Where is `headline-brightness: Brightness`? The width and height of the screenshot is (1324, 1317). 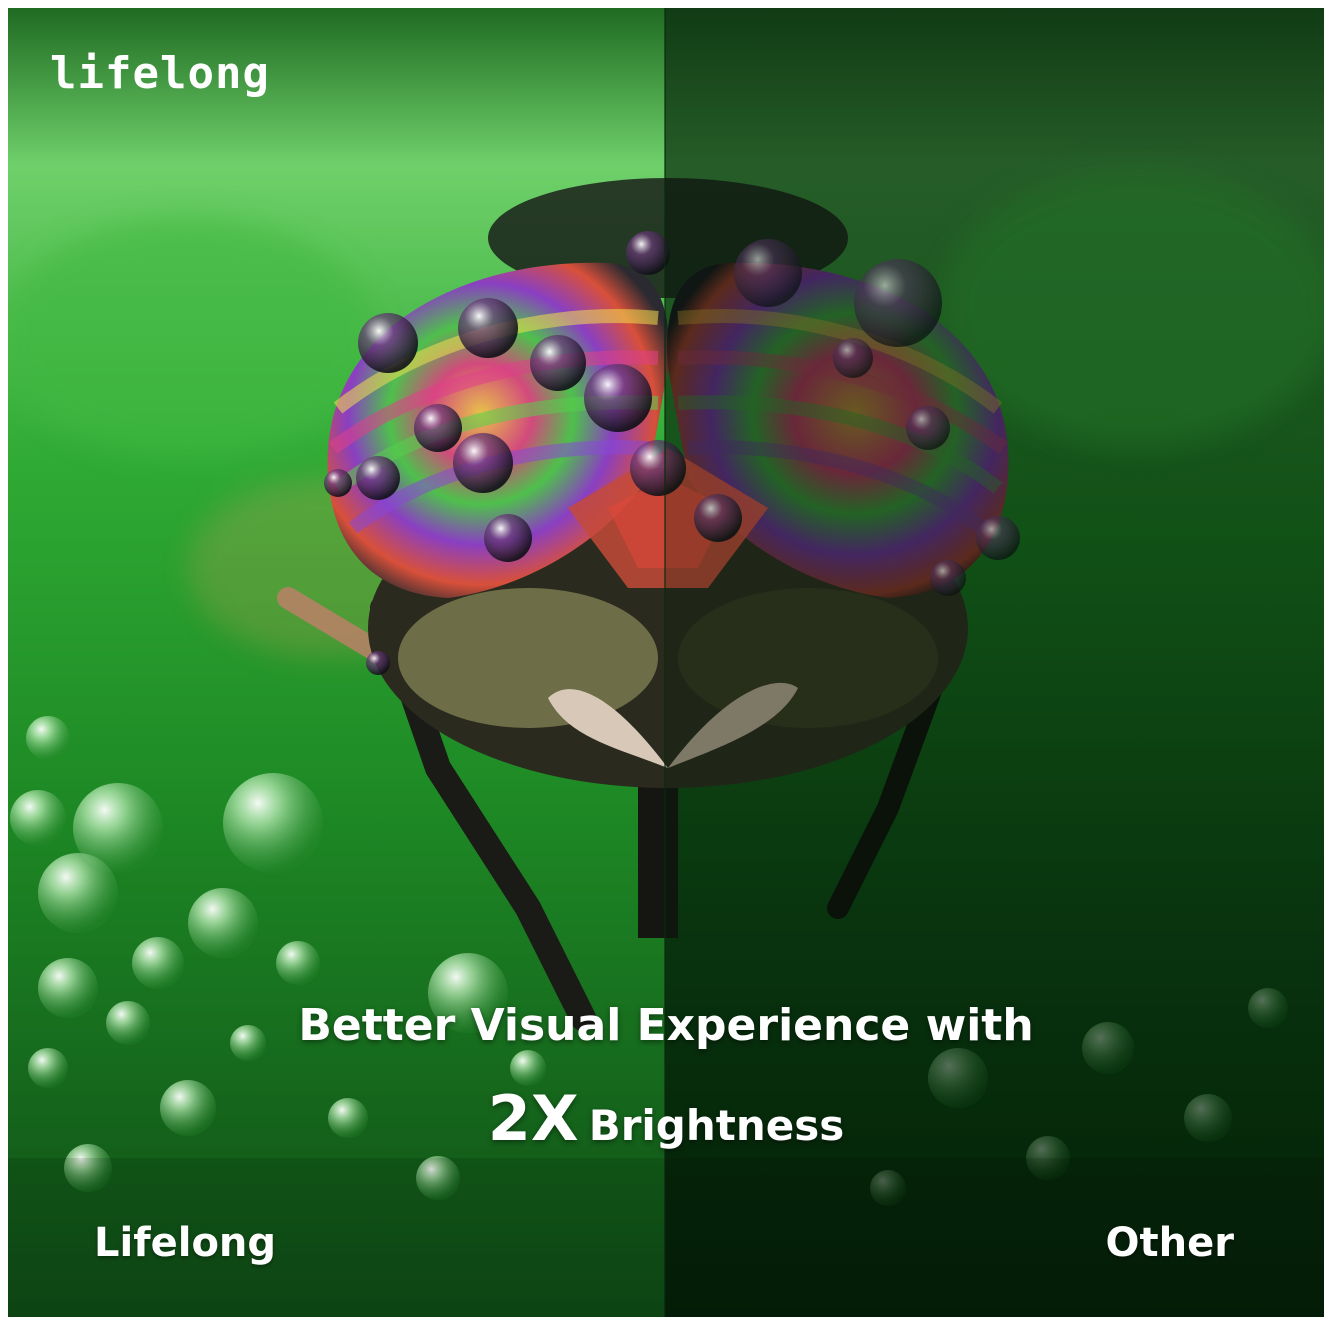 headline-brightness: Brightness is located at coordinates (716, 1125).